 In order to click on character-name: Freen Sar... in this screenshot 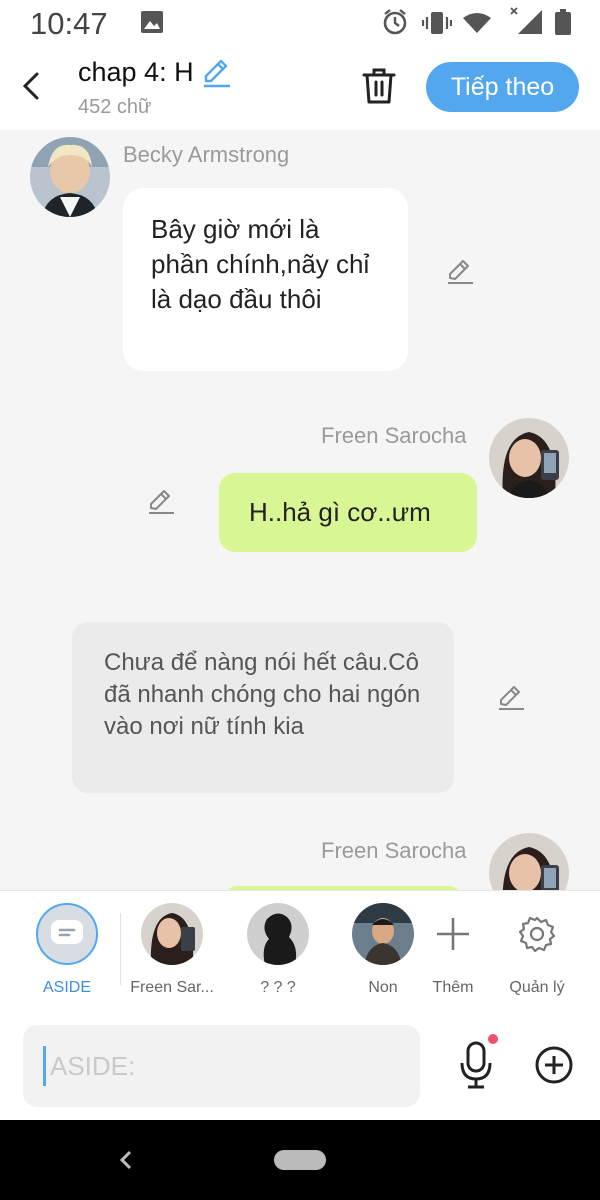, I will do `click(172, 987)`.